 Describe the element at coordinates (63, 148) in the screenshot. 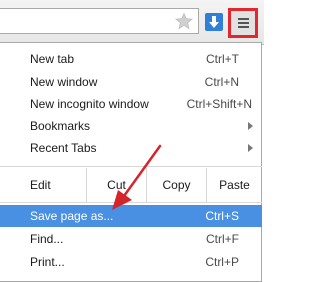

I see `menu-item-label: Recent Tabs` at that location.